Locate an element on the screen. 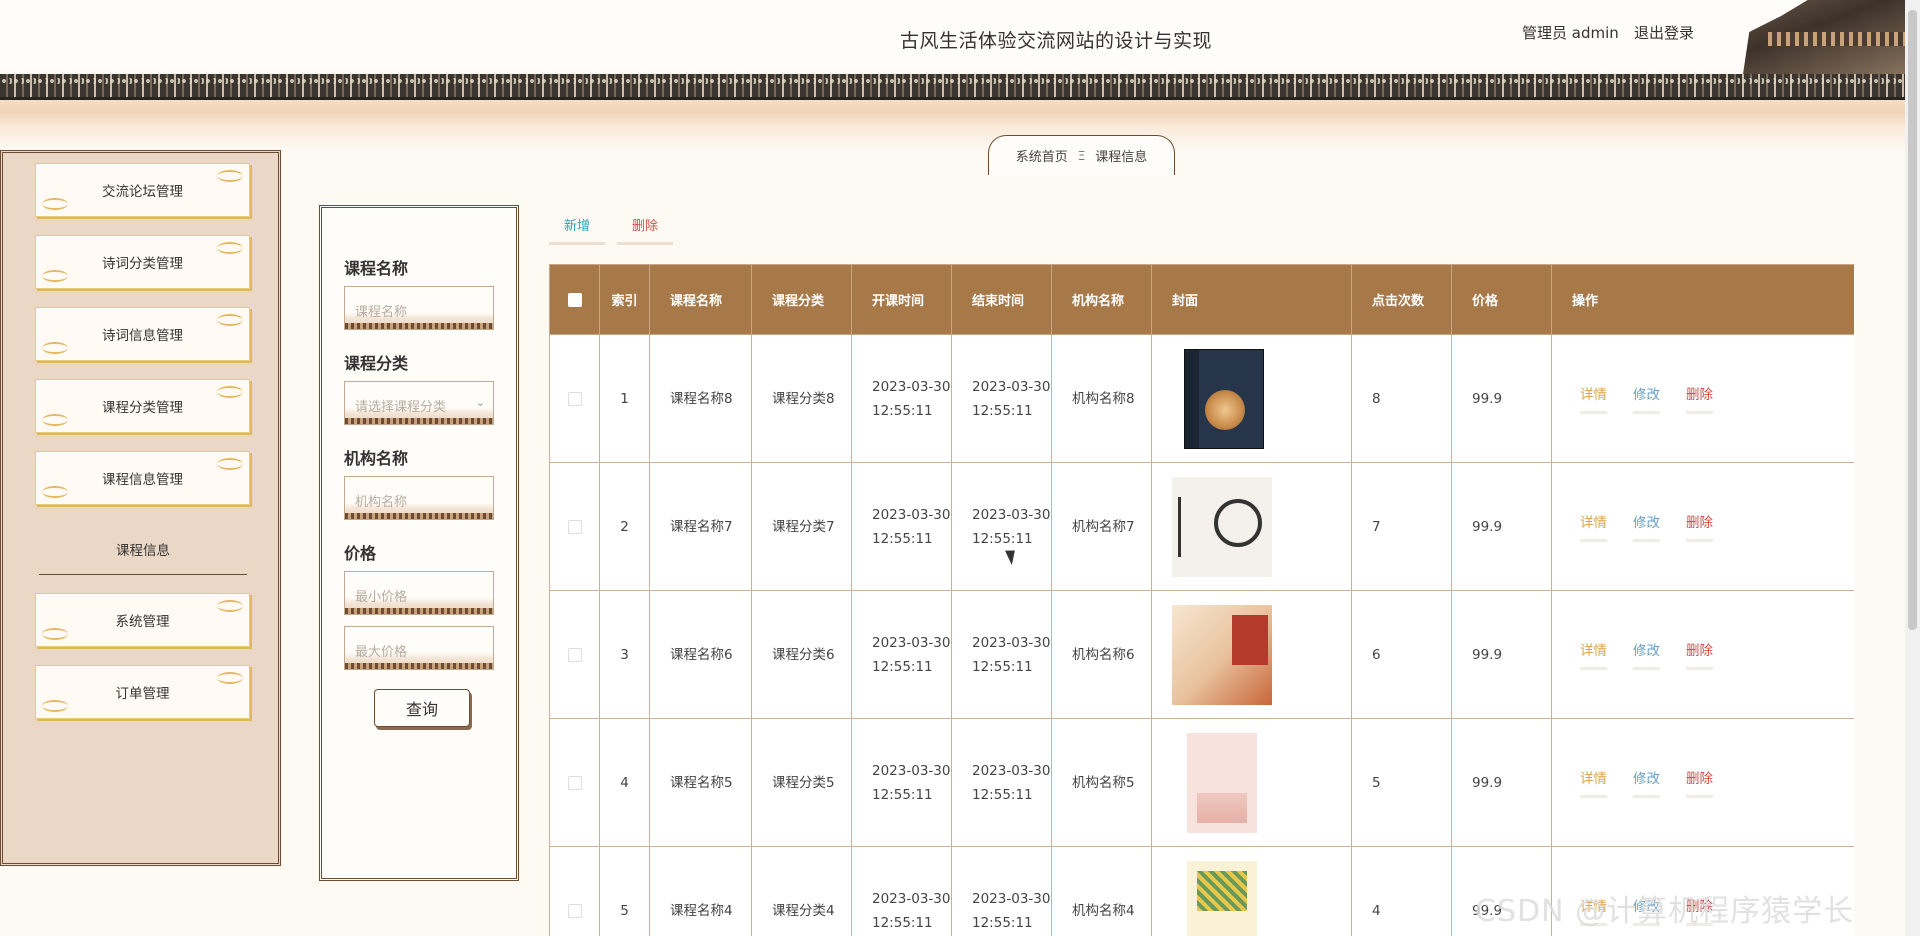  sidebar-item-system: 系统管理 is located at coordinates (142, 620).